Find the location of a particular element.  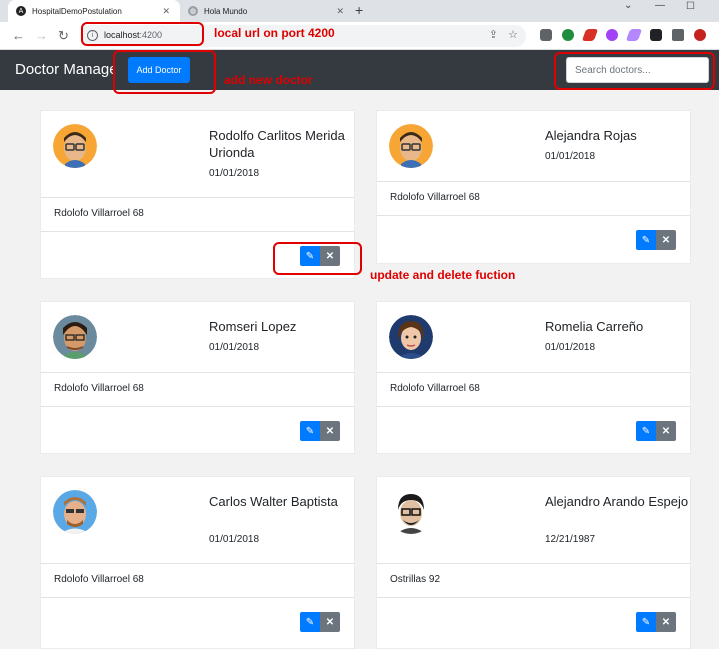

doctor-name: Rodolfo Carlitos Merida Urionda is located at coordinates (277, 144).